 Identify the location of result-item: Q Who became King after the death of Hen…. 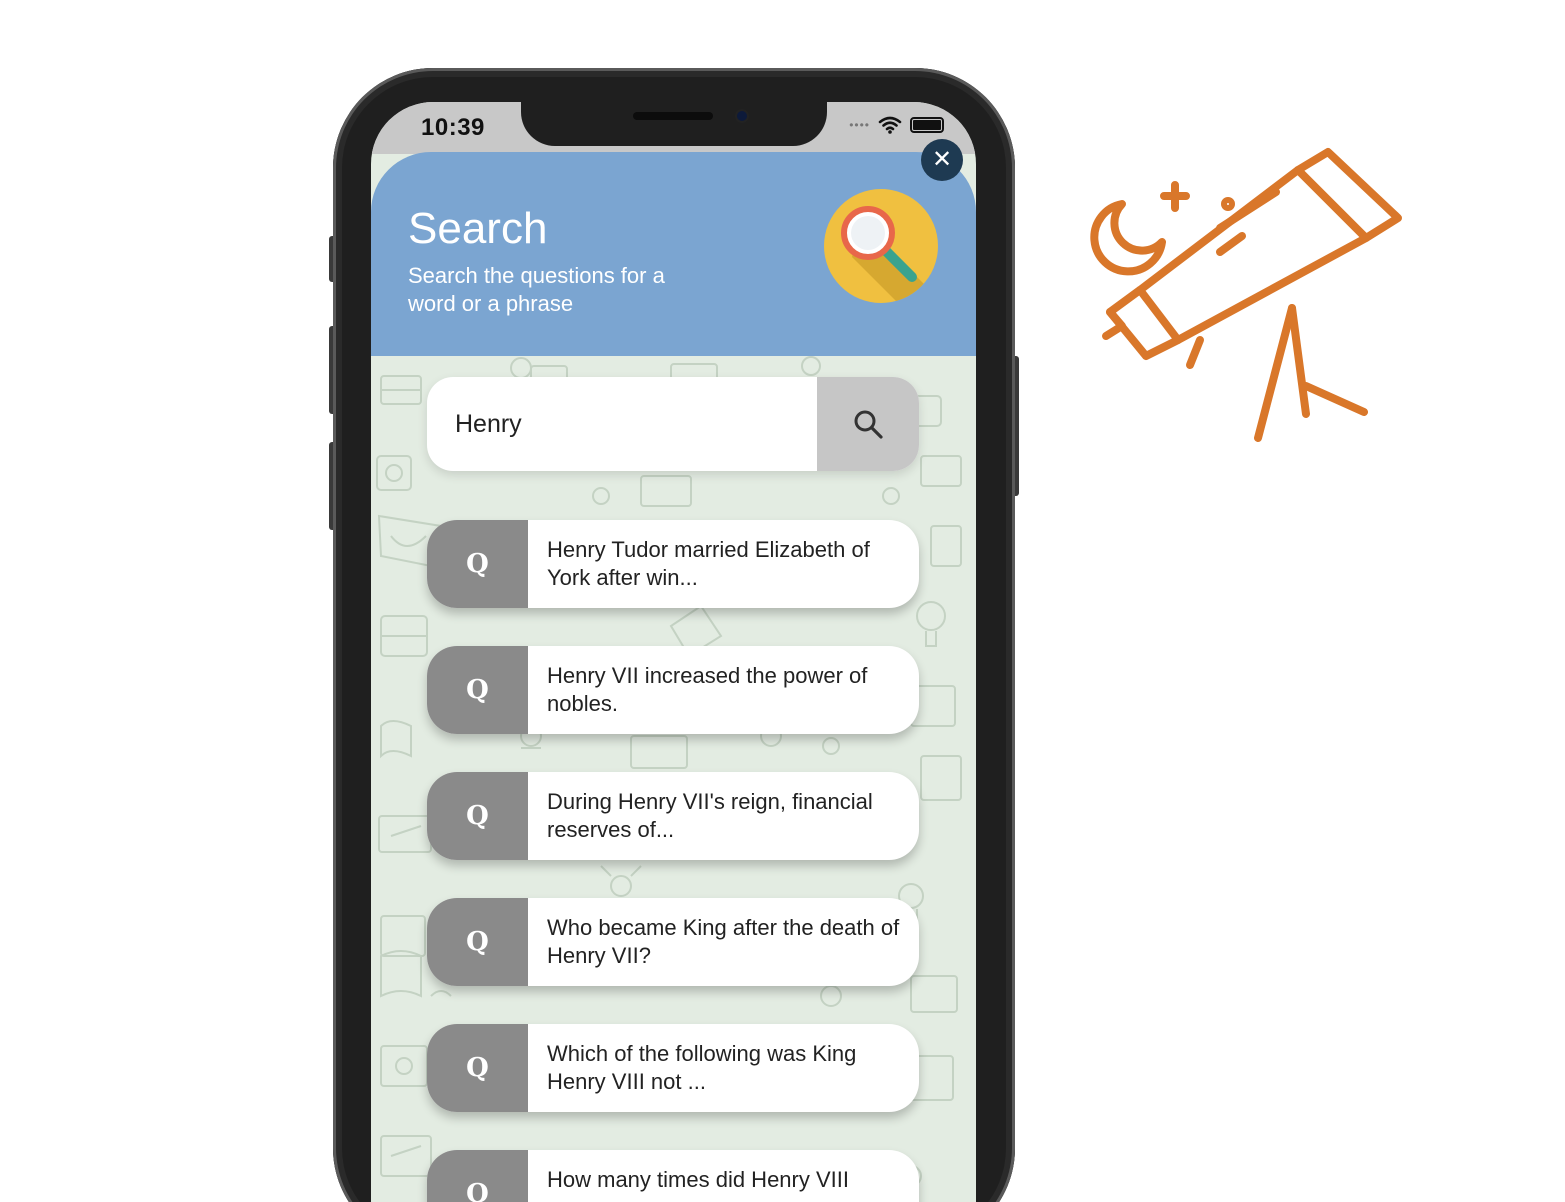
(673, 942).